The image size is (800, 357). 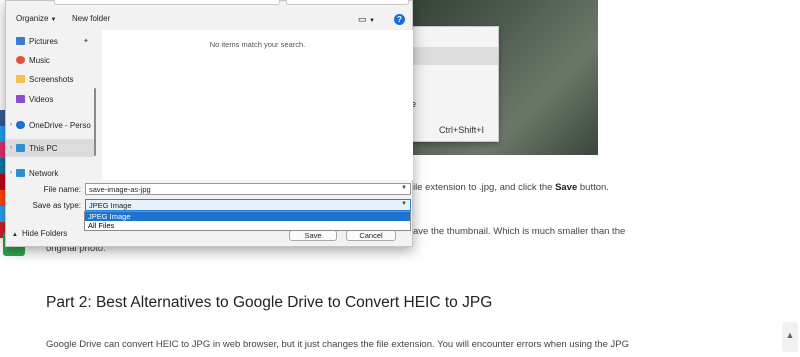 I want to click on file-name-label: File name:, so click(x=62, y=189).